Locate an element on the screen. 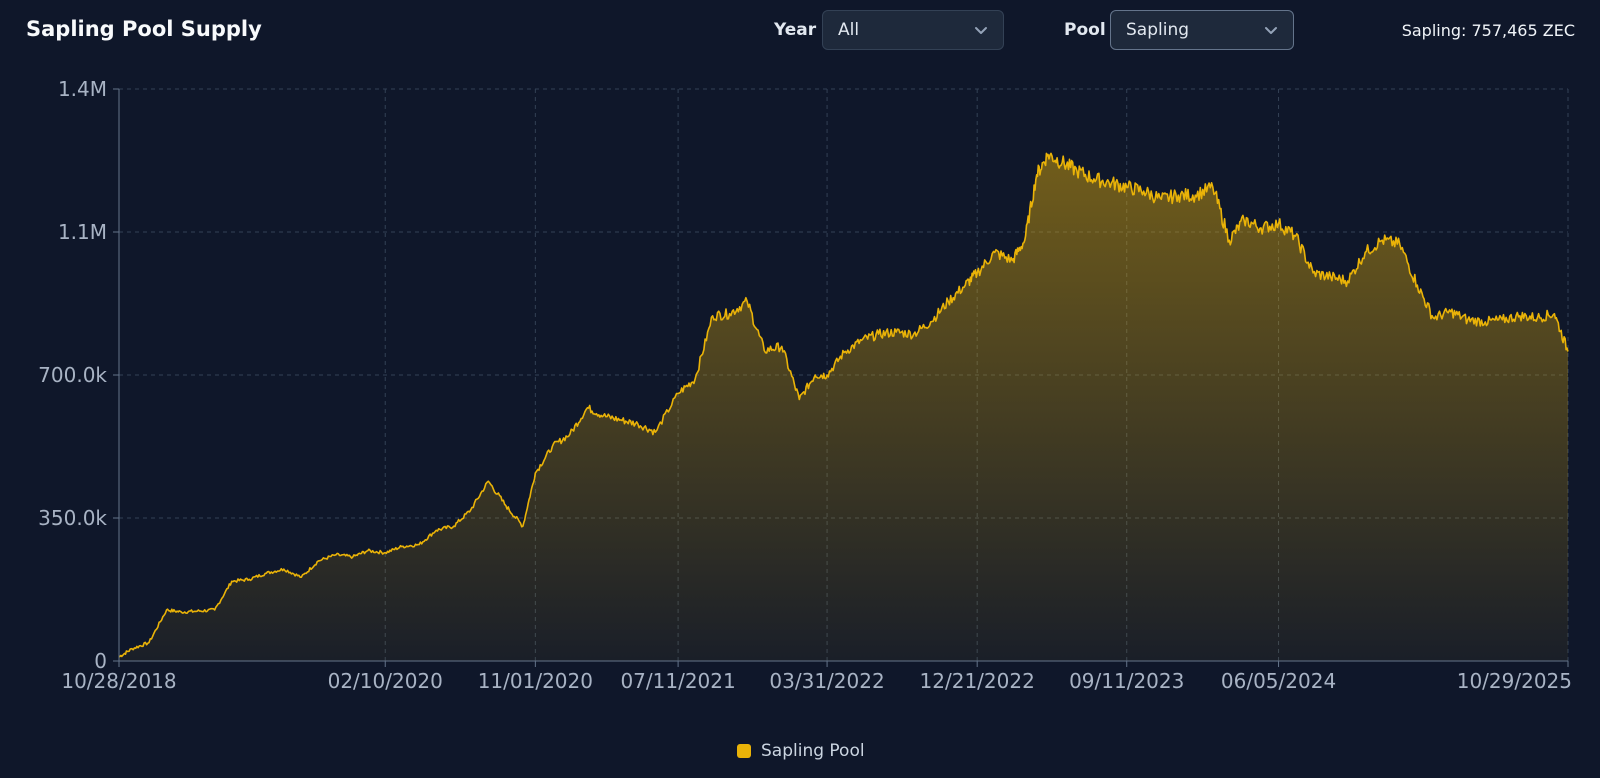  x-tick-label: 07/11/2021 is located at coordinates (677, 681).